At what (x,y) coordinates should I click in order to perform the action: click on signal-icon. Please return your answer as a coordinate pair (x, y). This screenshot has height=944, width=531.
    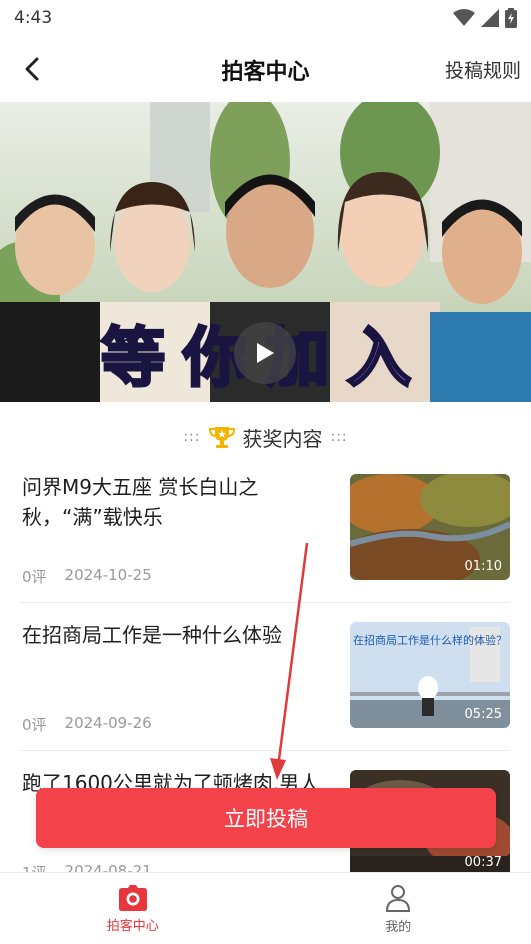
    Looking at the image, I should click on (490, 18).